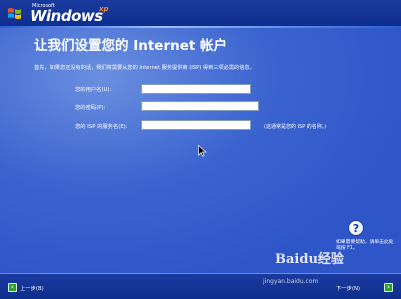 The height and width of the screenshot is (299, 401). Describe the element at coordinates (101, 127) in the screenshot. I see `isp-service-name-label: 您的 ISP 的服务名(E):` at that location.